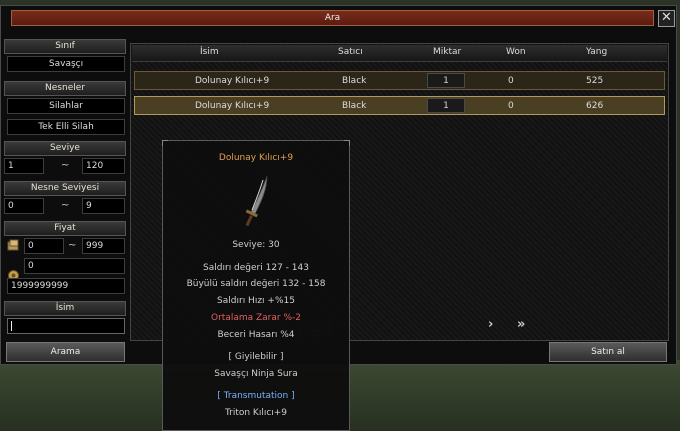  What do you see at coordinates (399, 80) in the screenshot?
I see `table-row: Dolunay Kılıcı+9 Black 1 0 525` at bounding box center [399, 80].